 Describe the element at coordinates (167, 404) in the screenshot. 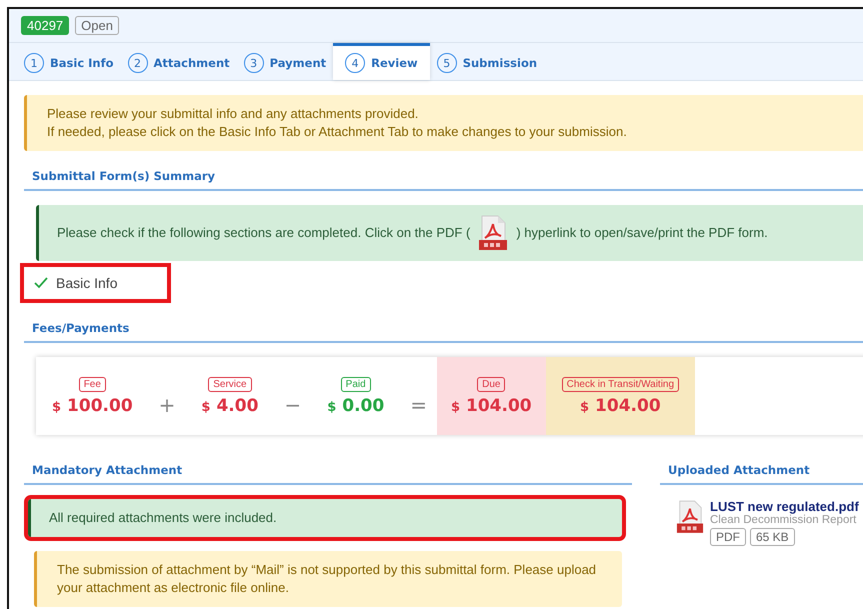

I see `operator-sign: +` at that location.